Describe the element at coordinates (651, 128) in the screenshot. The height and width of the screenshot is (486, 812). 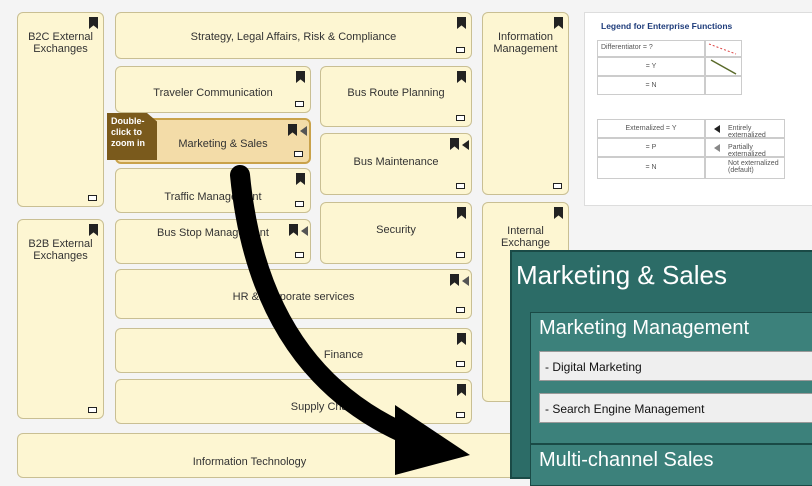
I see `legend-ext-y-label: Externalized = Y` at that location.